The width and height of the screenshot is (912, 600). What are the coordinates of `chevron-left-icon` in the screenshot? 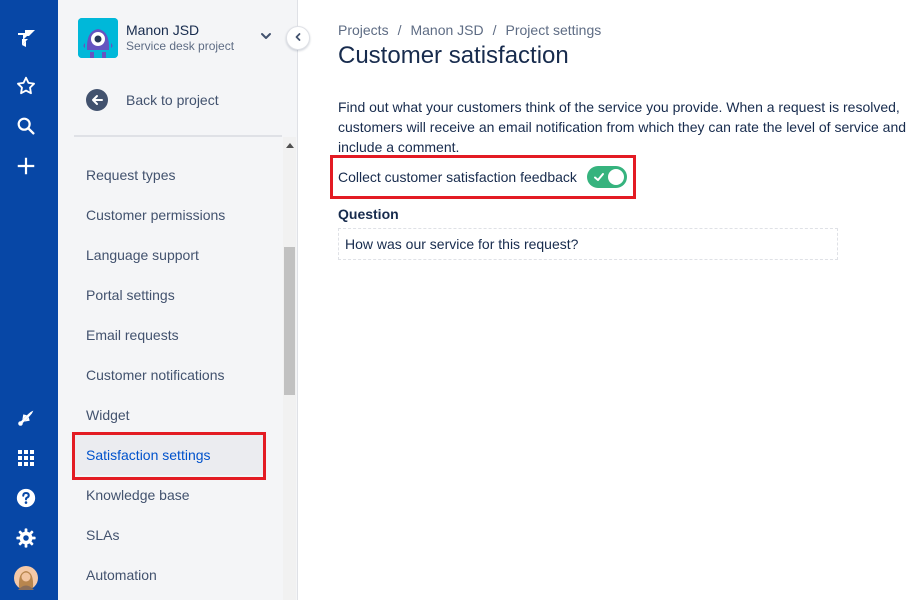 It's located at (298, 38).